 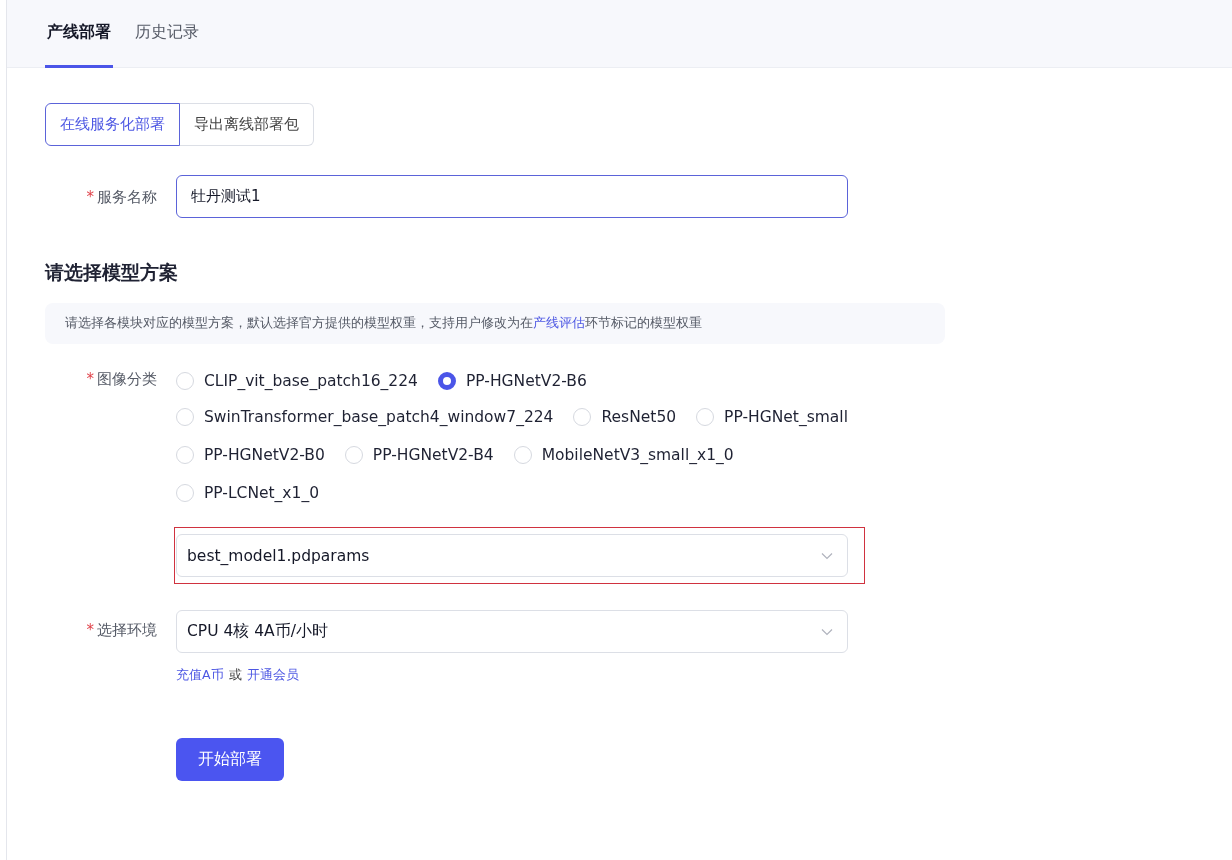 What do you see at coordinates (250, 455) in the screenshot?
I see `radio-option: PP-HGNetV2-B0` at bounding box center [250, 455].